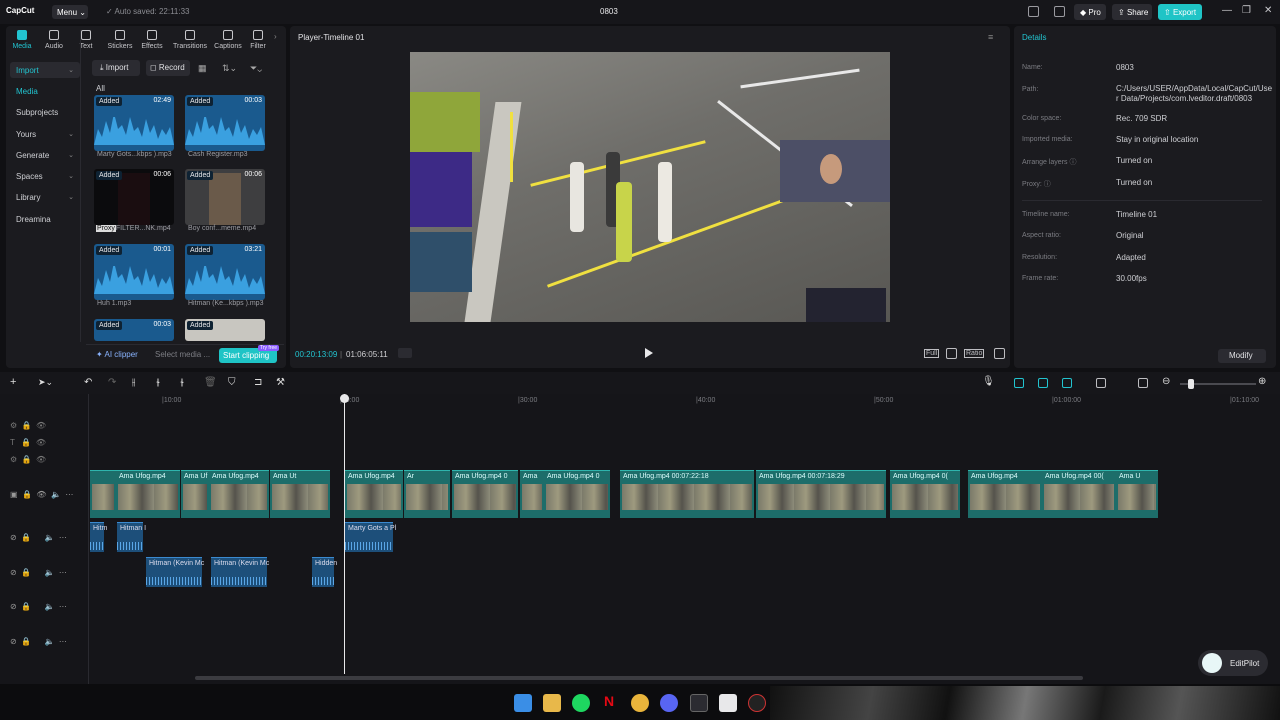  I want to click on file-explorer-icon, so click(552, 703).